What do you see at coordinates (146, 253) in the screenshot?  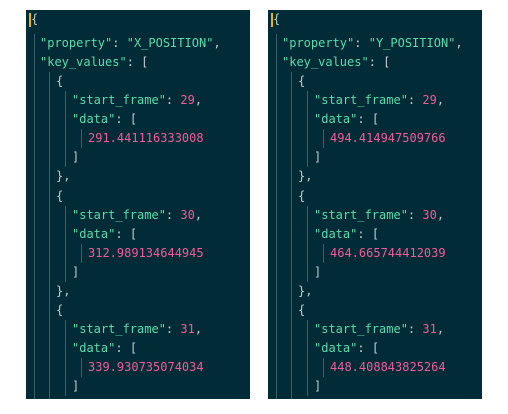 I see `data-value: 312.989134644945` at bounding box center [146, 253].